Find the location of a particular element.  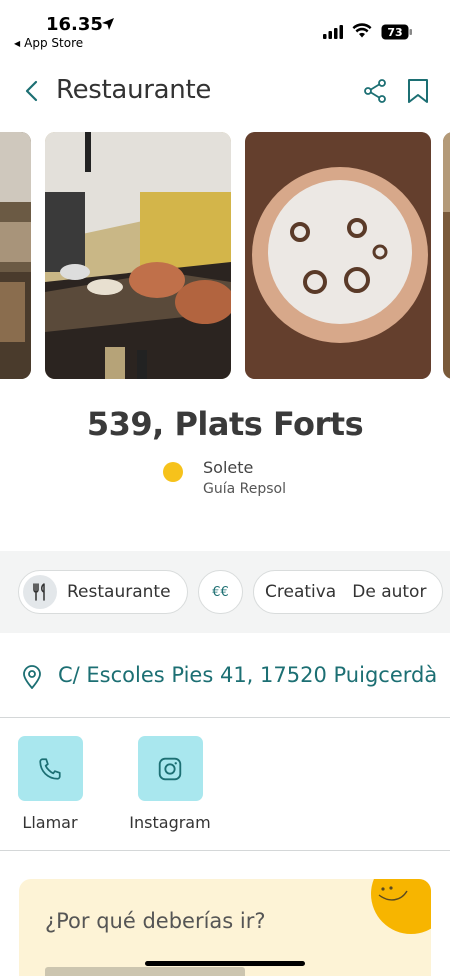

instagram-button is located at coordinates (170, 768).